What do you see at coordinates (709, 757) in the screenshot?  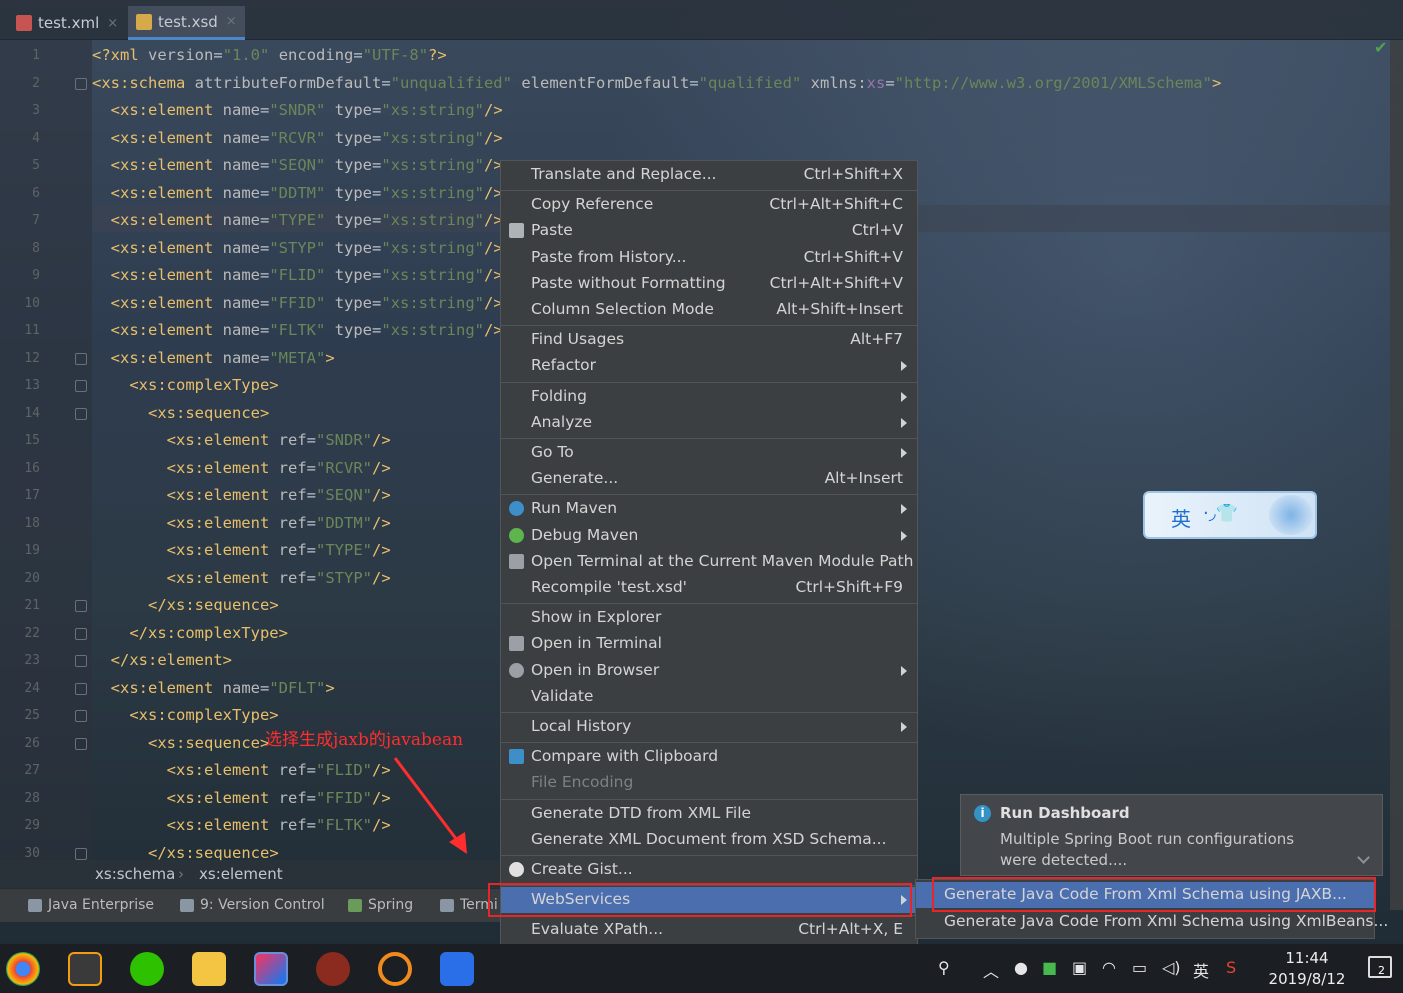 I see `menu-item-compare-with-clipboard: Compare with Clipboard` at bounding box center [709, 757].